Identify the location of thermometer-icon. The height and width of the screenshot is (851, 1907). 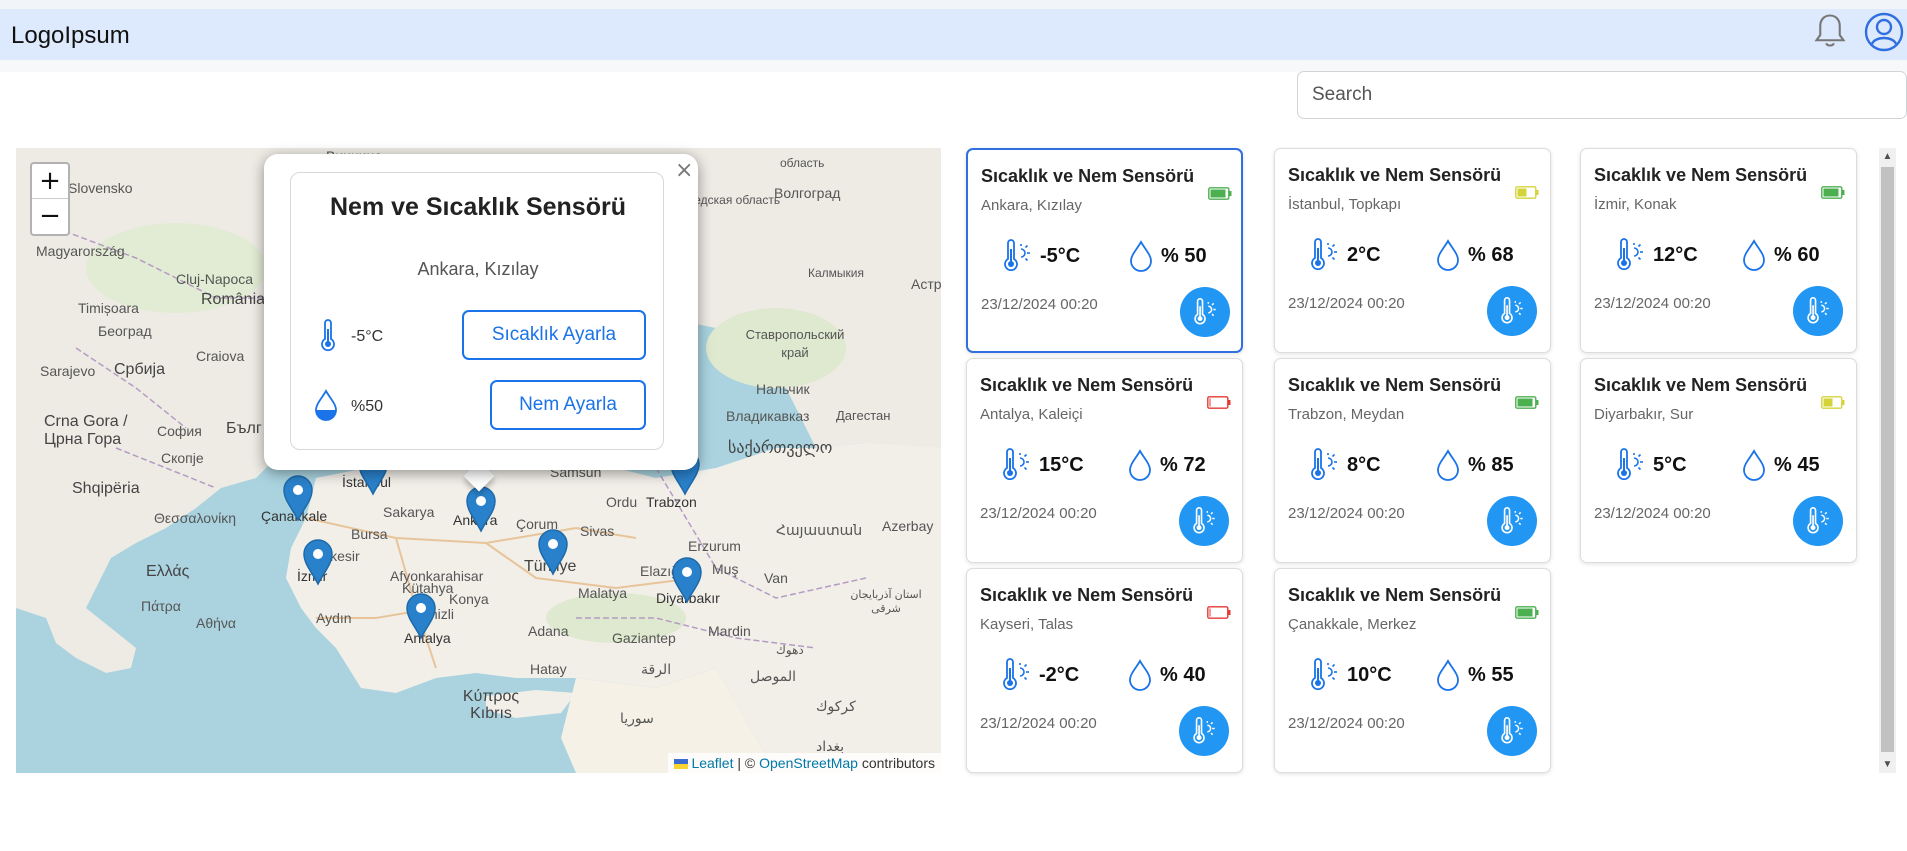
(328, 335).